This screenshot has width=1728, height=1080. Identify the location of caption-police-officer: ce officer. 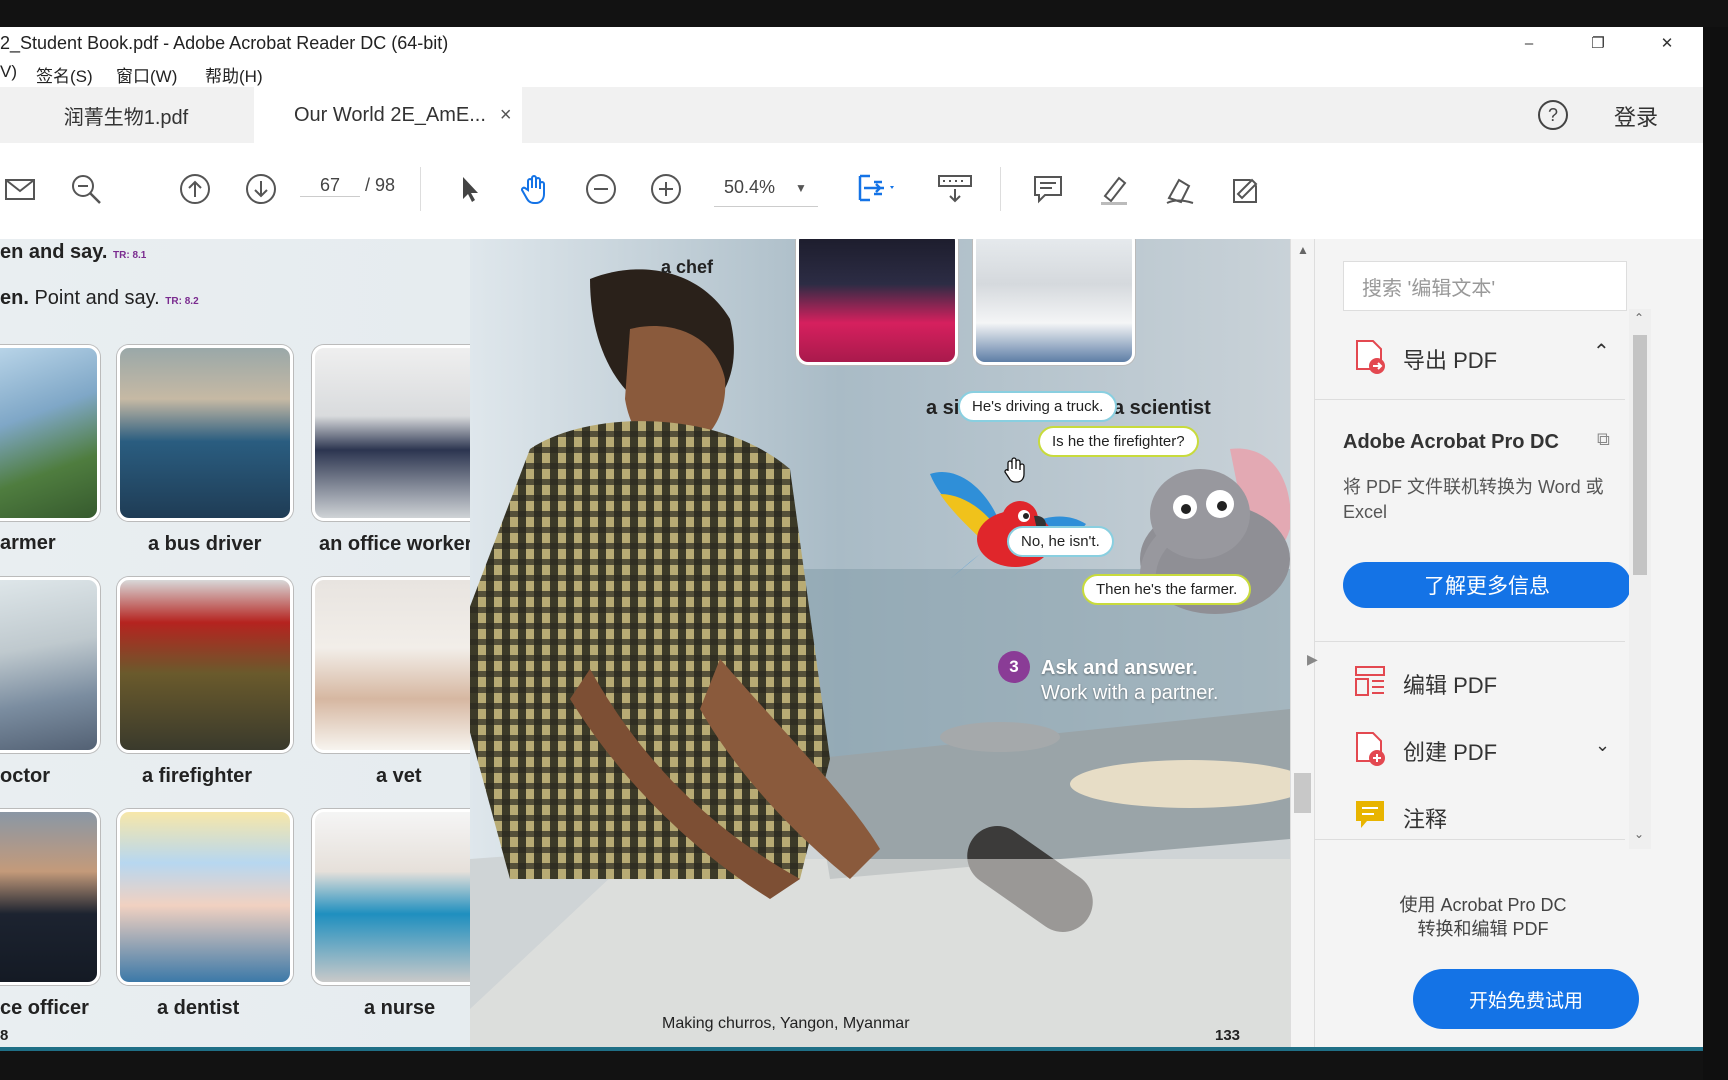
(44, 1008).